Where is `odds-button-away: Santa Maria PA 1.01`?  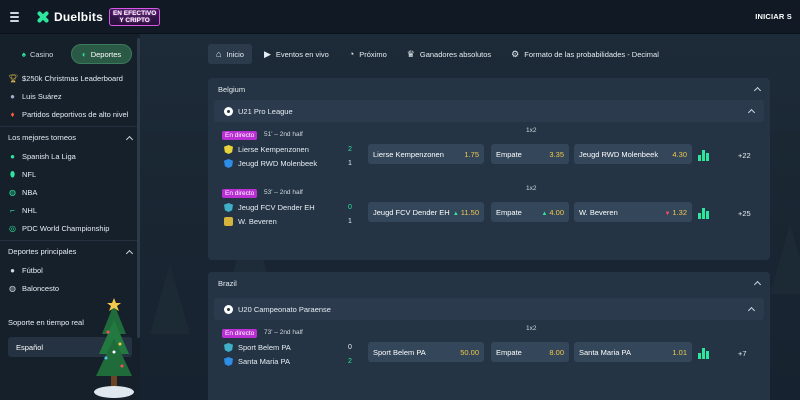
odds-button-away: Santa Maria PA 1.01 is located at coordinates (633, 352).